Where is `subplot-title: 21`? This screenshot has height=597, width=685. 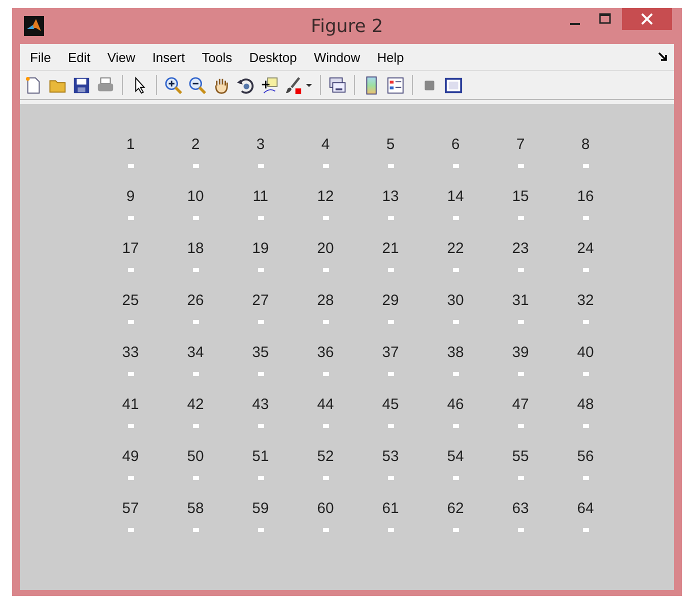
subplot-title: 21 is located at coordinates (390, 249).